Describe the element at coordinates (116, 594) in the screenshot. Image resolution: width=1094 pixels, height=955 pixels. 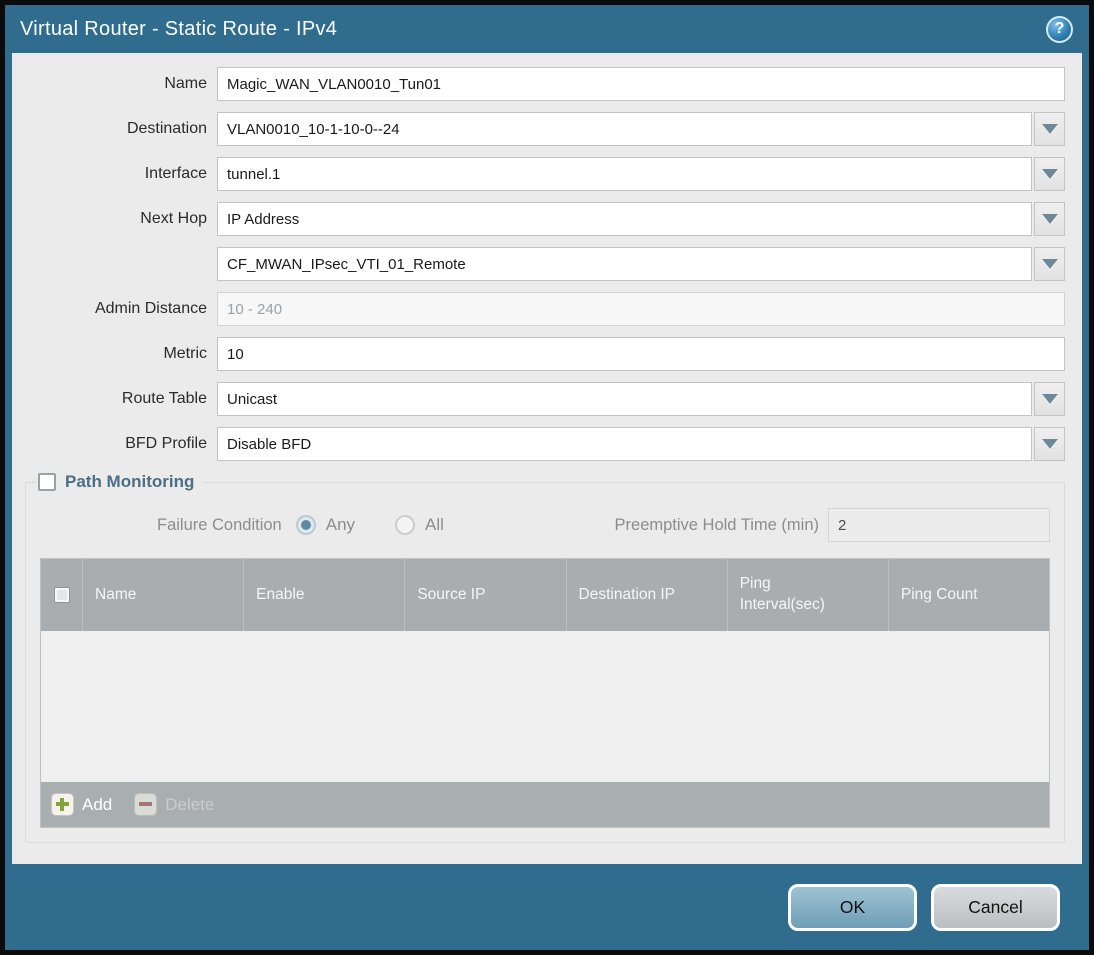
I see `column-header-label: Name` at that location.